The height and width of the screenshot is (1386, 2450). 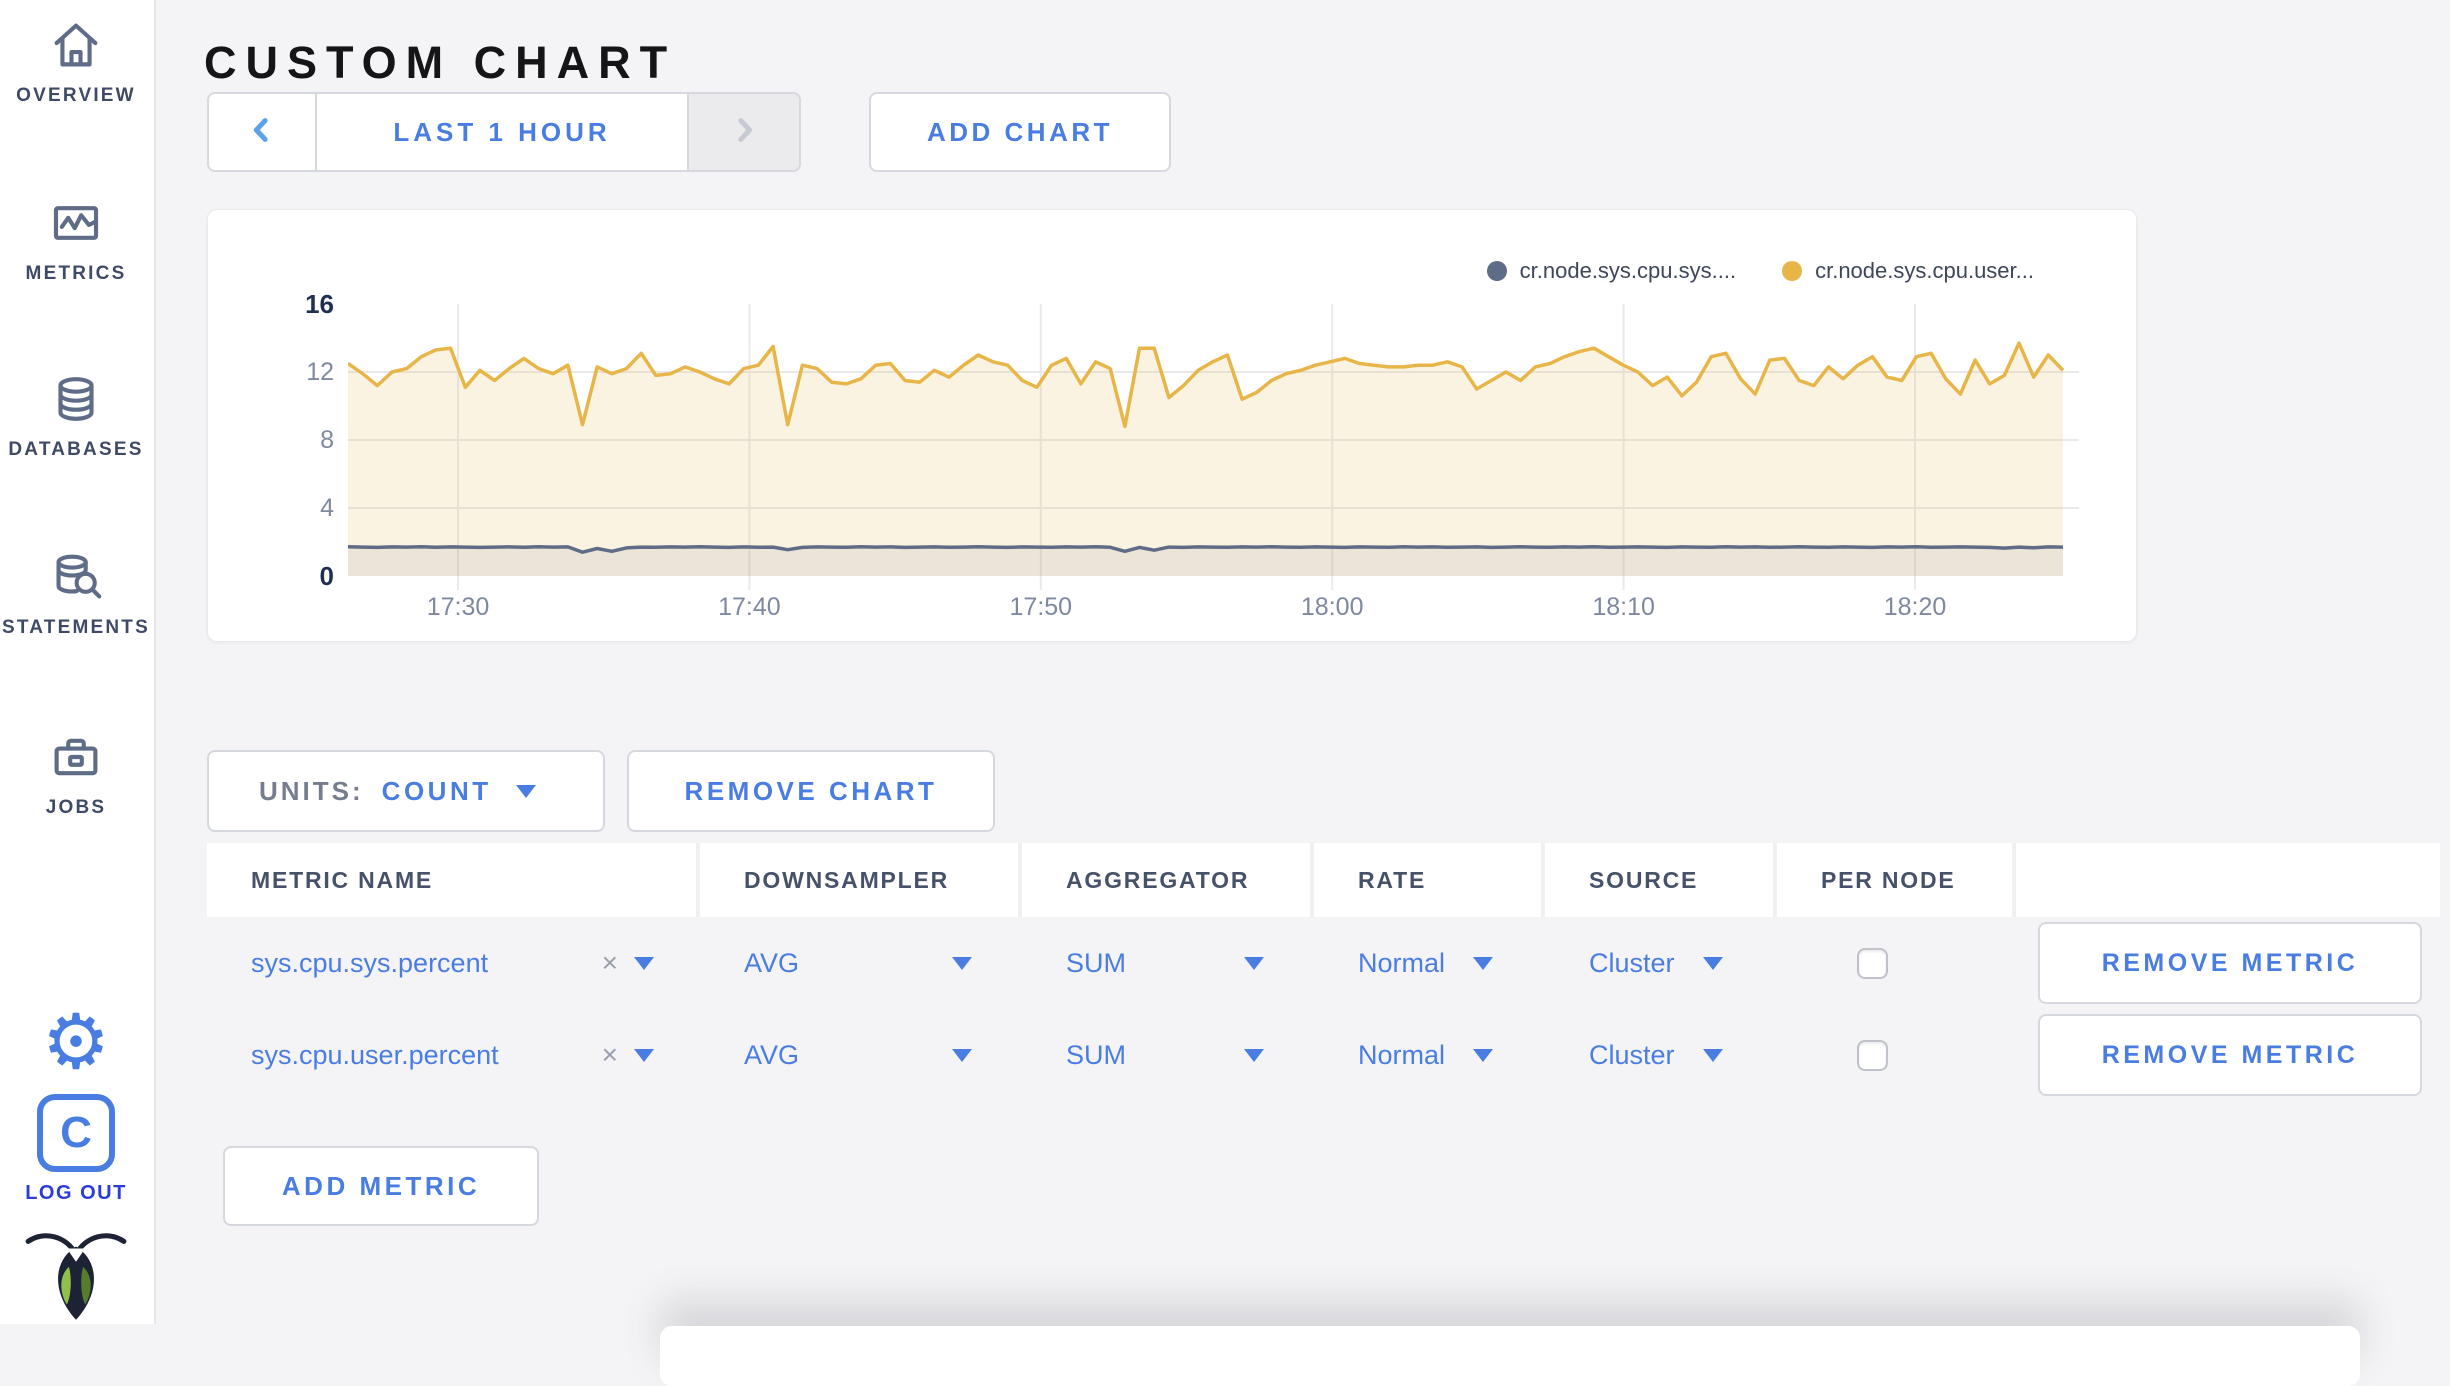 What do you see at coordinates (375, 1055) in the screenshot?
I see `metric-name-value: sys.cpu.user.percent` at bounding box center [375, 1055].